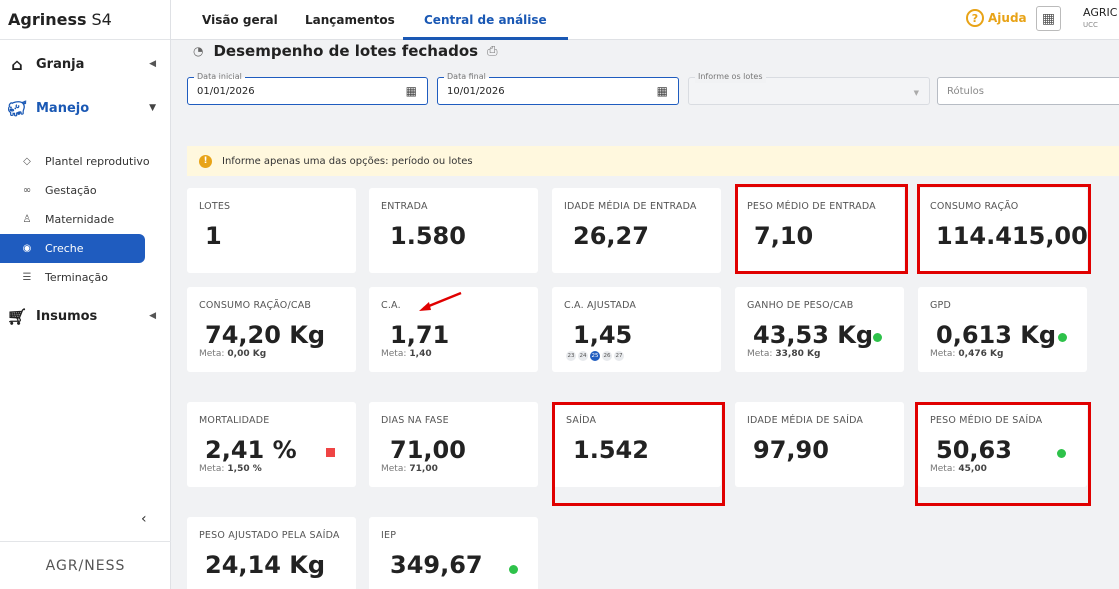 This screenshot has height=589, width=1119. What do you see at coordinates (813, 335) in the screenshot?
I see `card-value: 43,53 Kg` at bounding box center [813, 335].